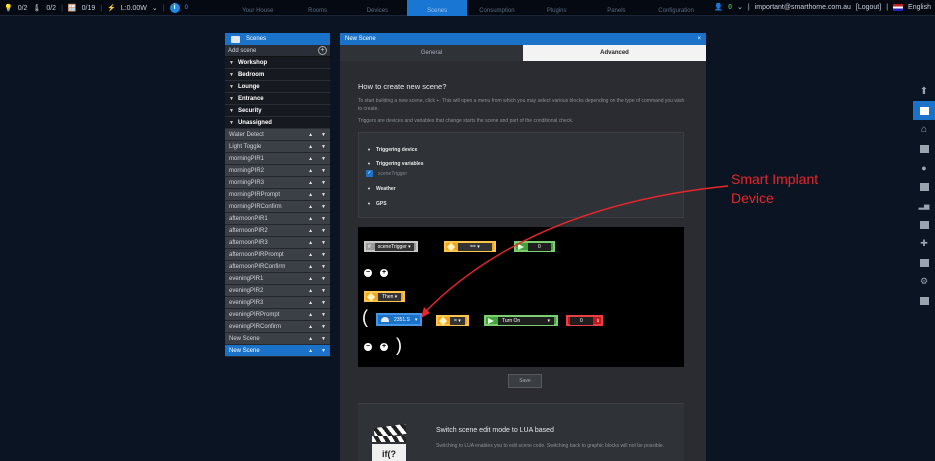 The image size is (935, 461). What do you see at coordinates (72, 8) in the screenshot?
I see `blinds-icon: 🪟` at bounding box center [72, 8].